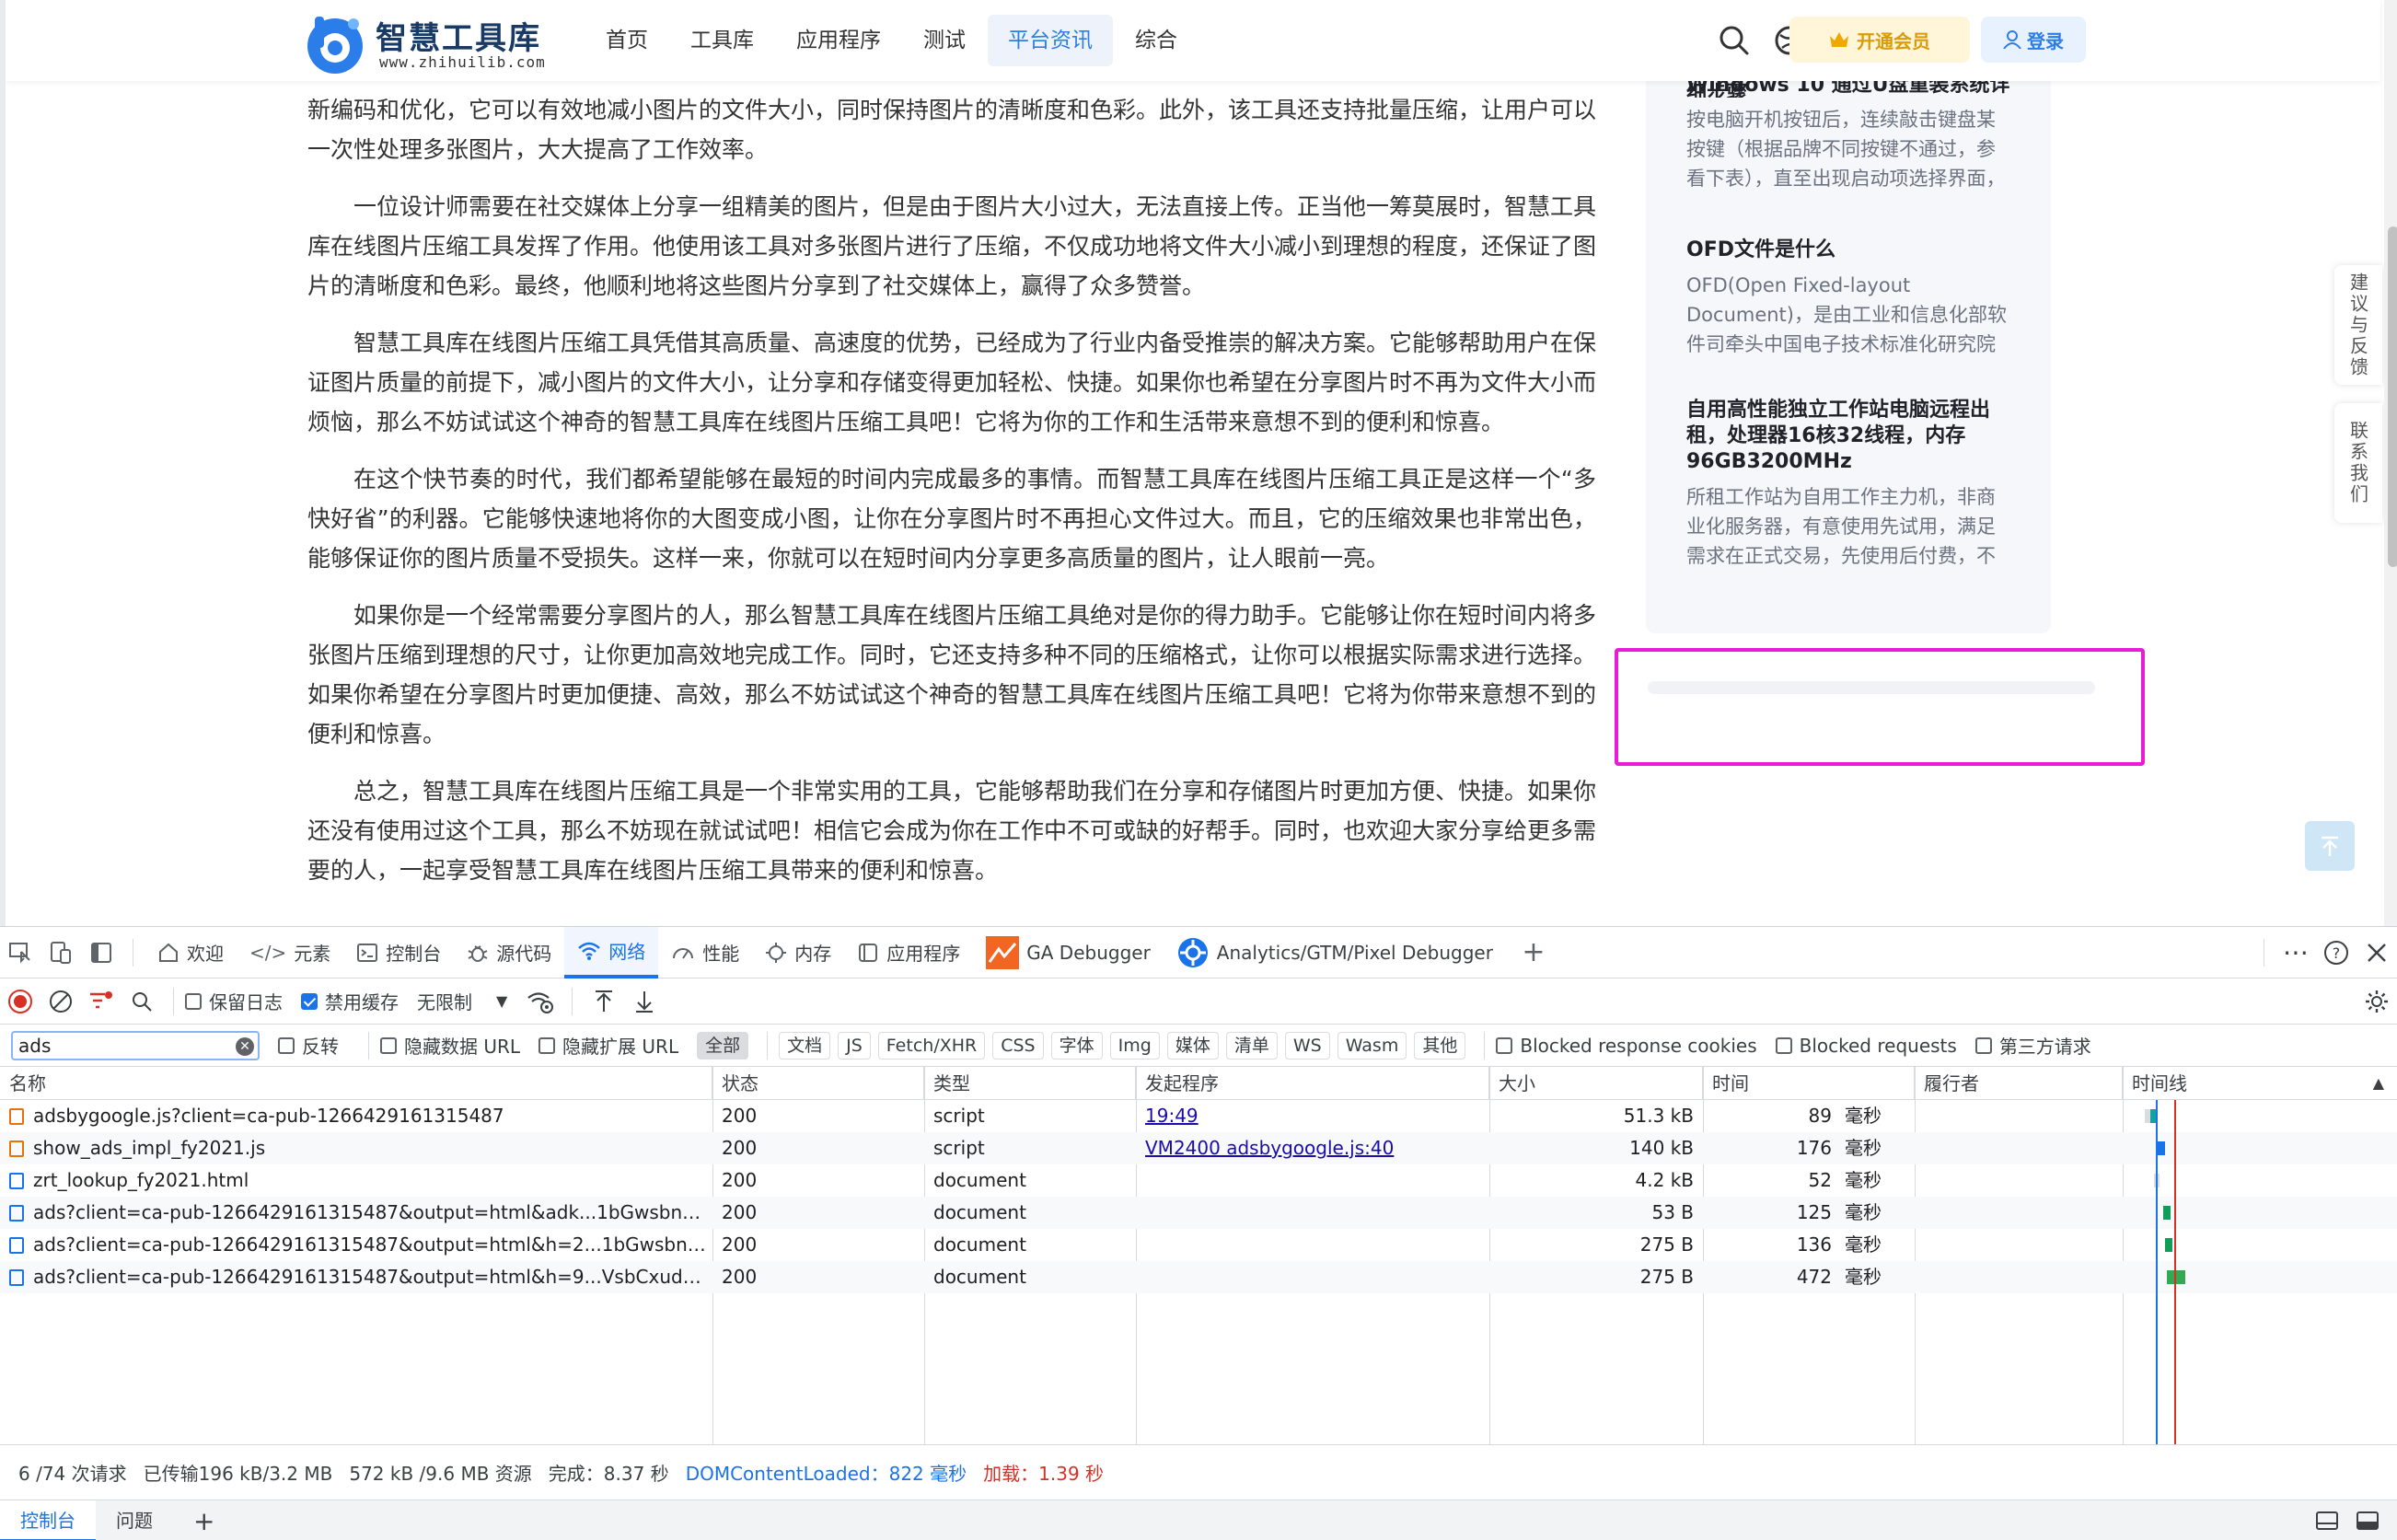 The width and height of the screenshot is (2397, 1540). I want to click on filter-icon, so click(101, 1002).